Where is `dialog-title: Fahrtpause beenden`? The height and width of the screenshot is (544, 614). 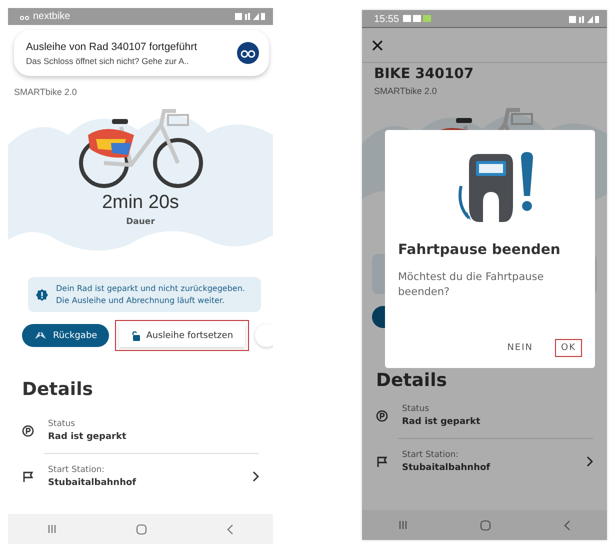 dialog-title: Fahrtpause beenden is located at coordinates (480, 250).